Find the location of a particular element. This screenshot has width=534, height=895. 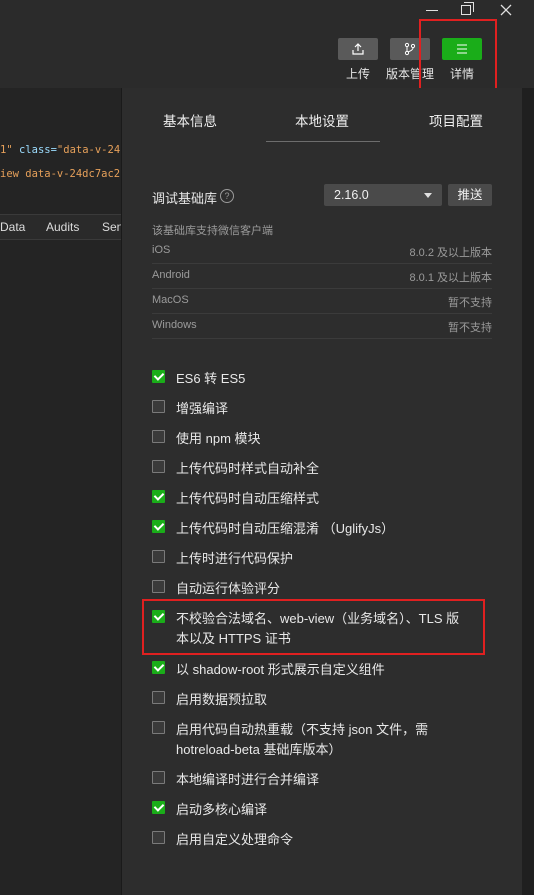

top-toolbar: 上传 版本管理 详情 is located at coordinates (267, 47).